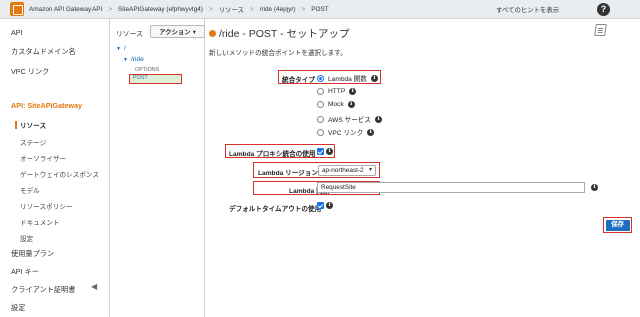 The image size is (640, 317). Describe the element at coordinates (59, 174) in the screenshot. I see `sidebar-item-gateway-responses: ゲートウェイのレスポンス` at that location.